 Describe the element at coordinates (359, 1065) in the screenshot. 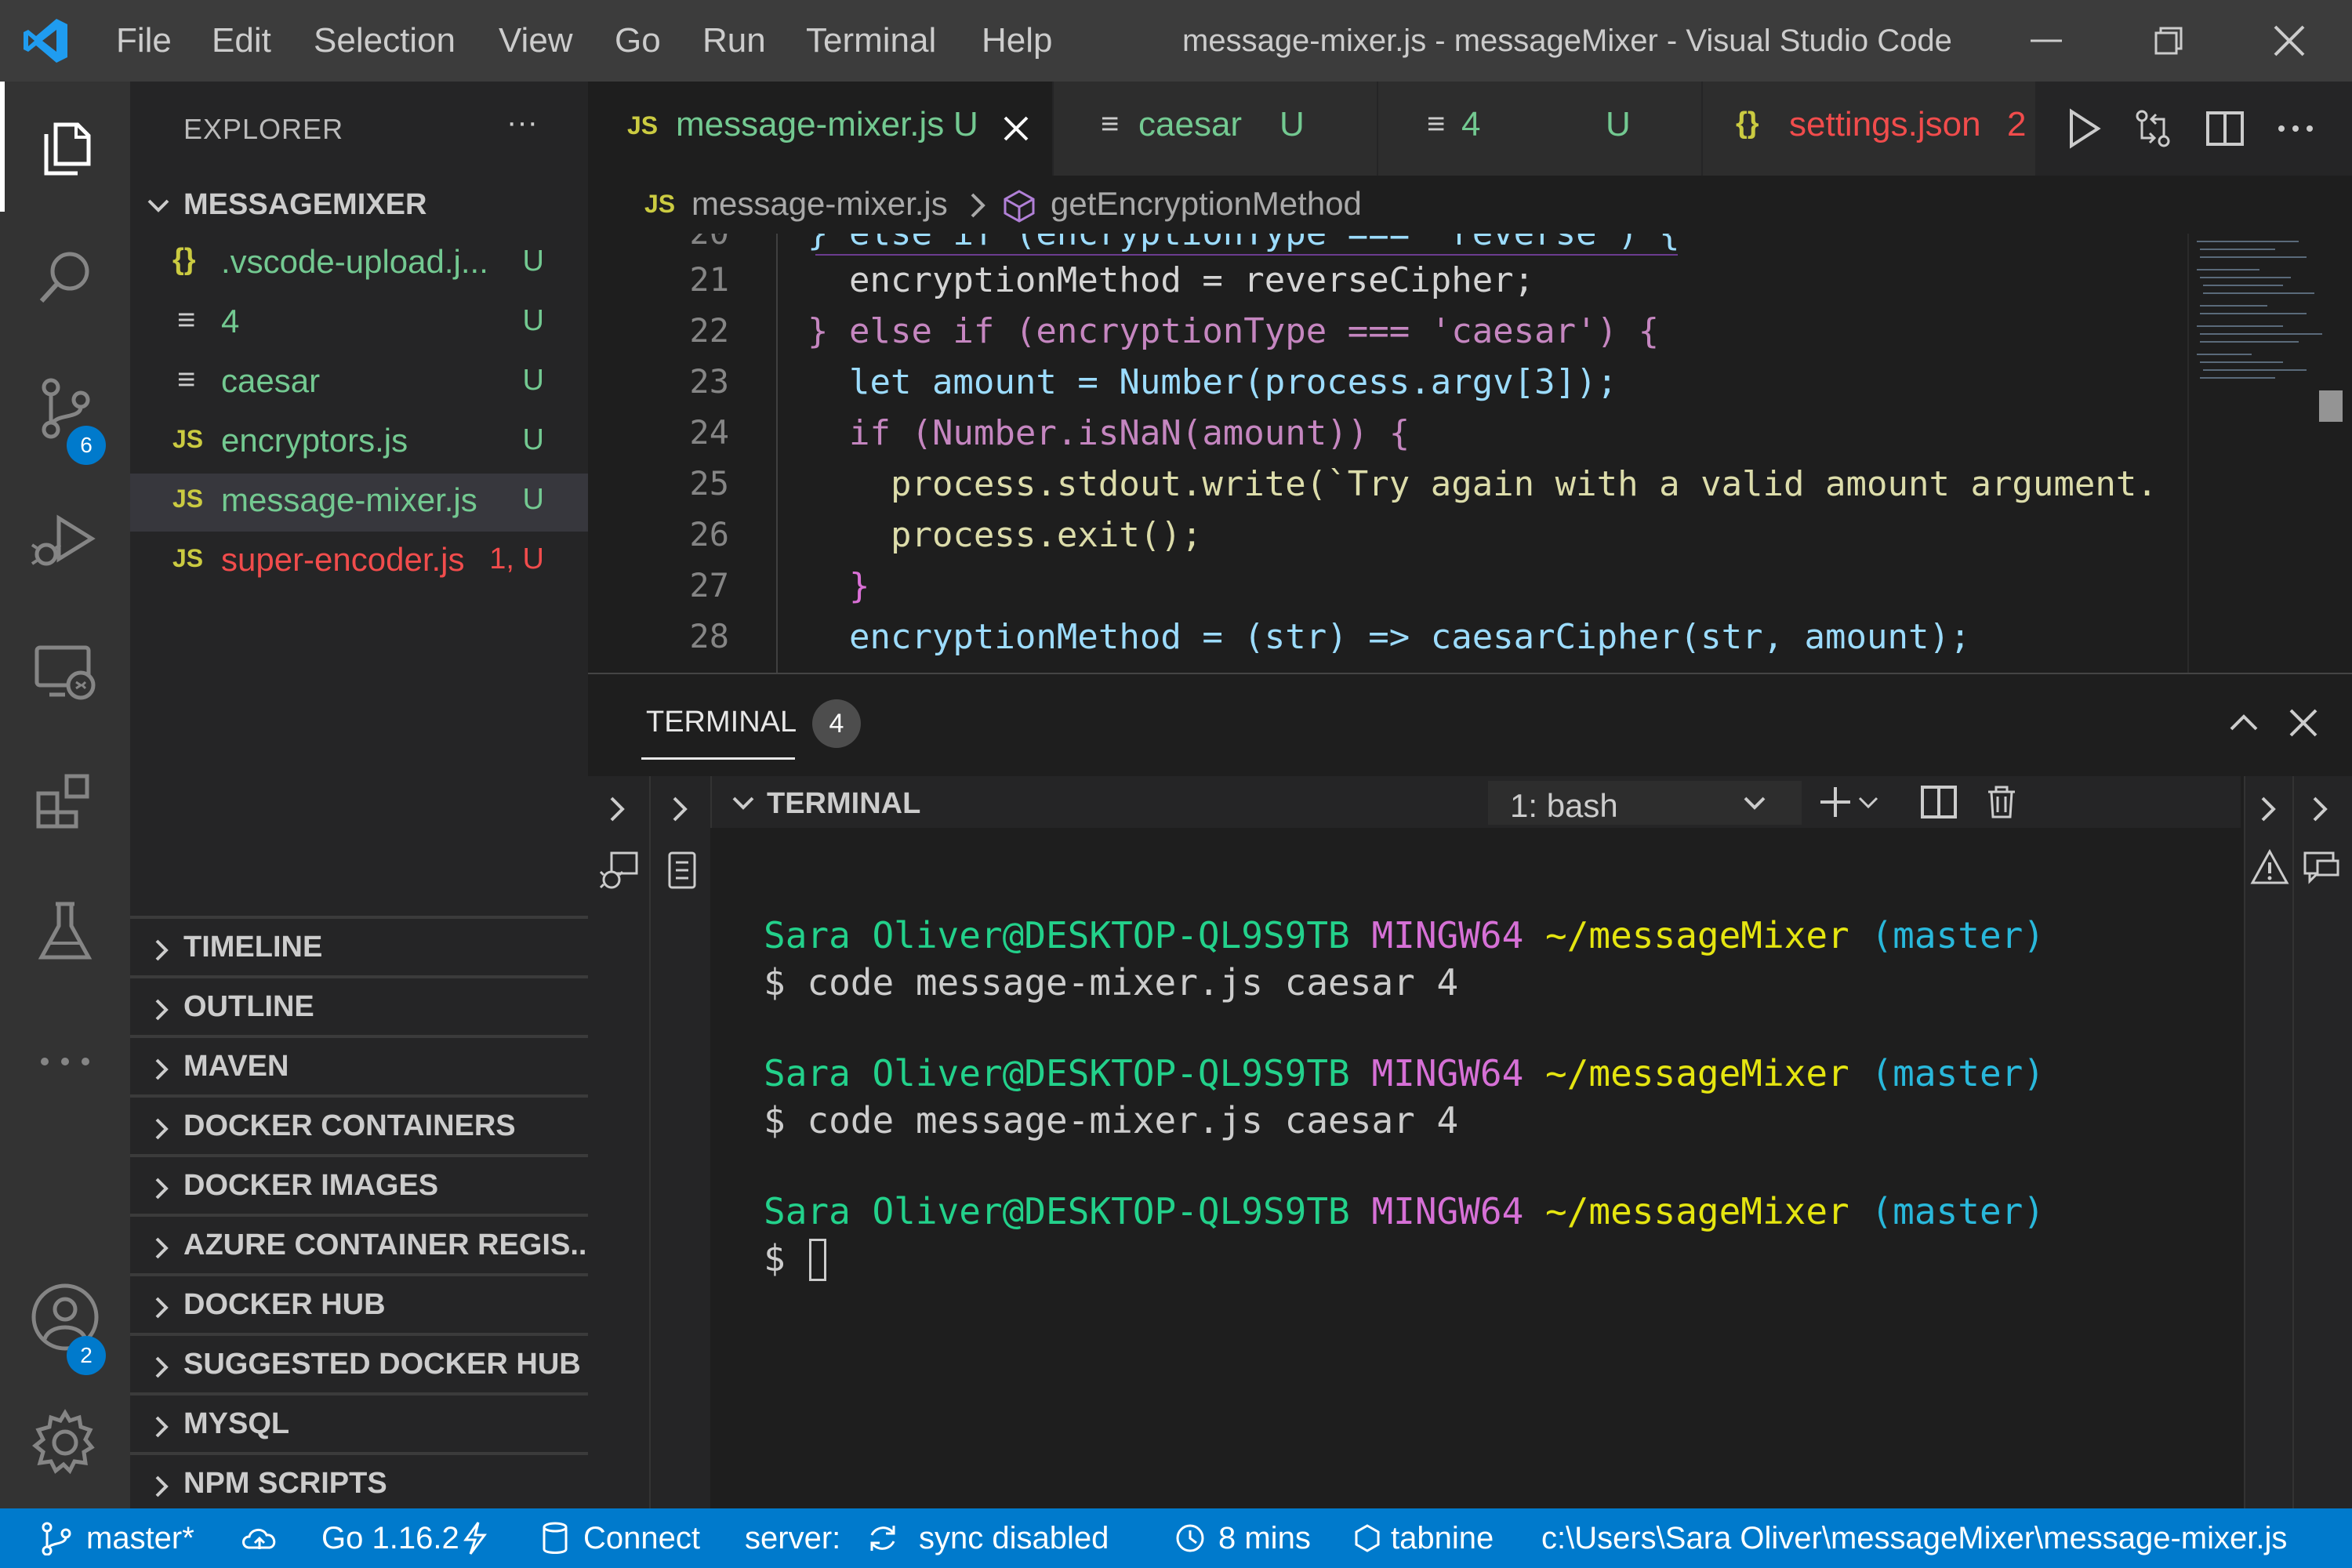

I see `section-maven: MAVEN` at that location.